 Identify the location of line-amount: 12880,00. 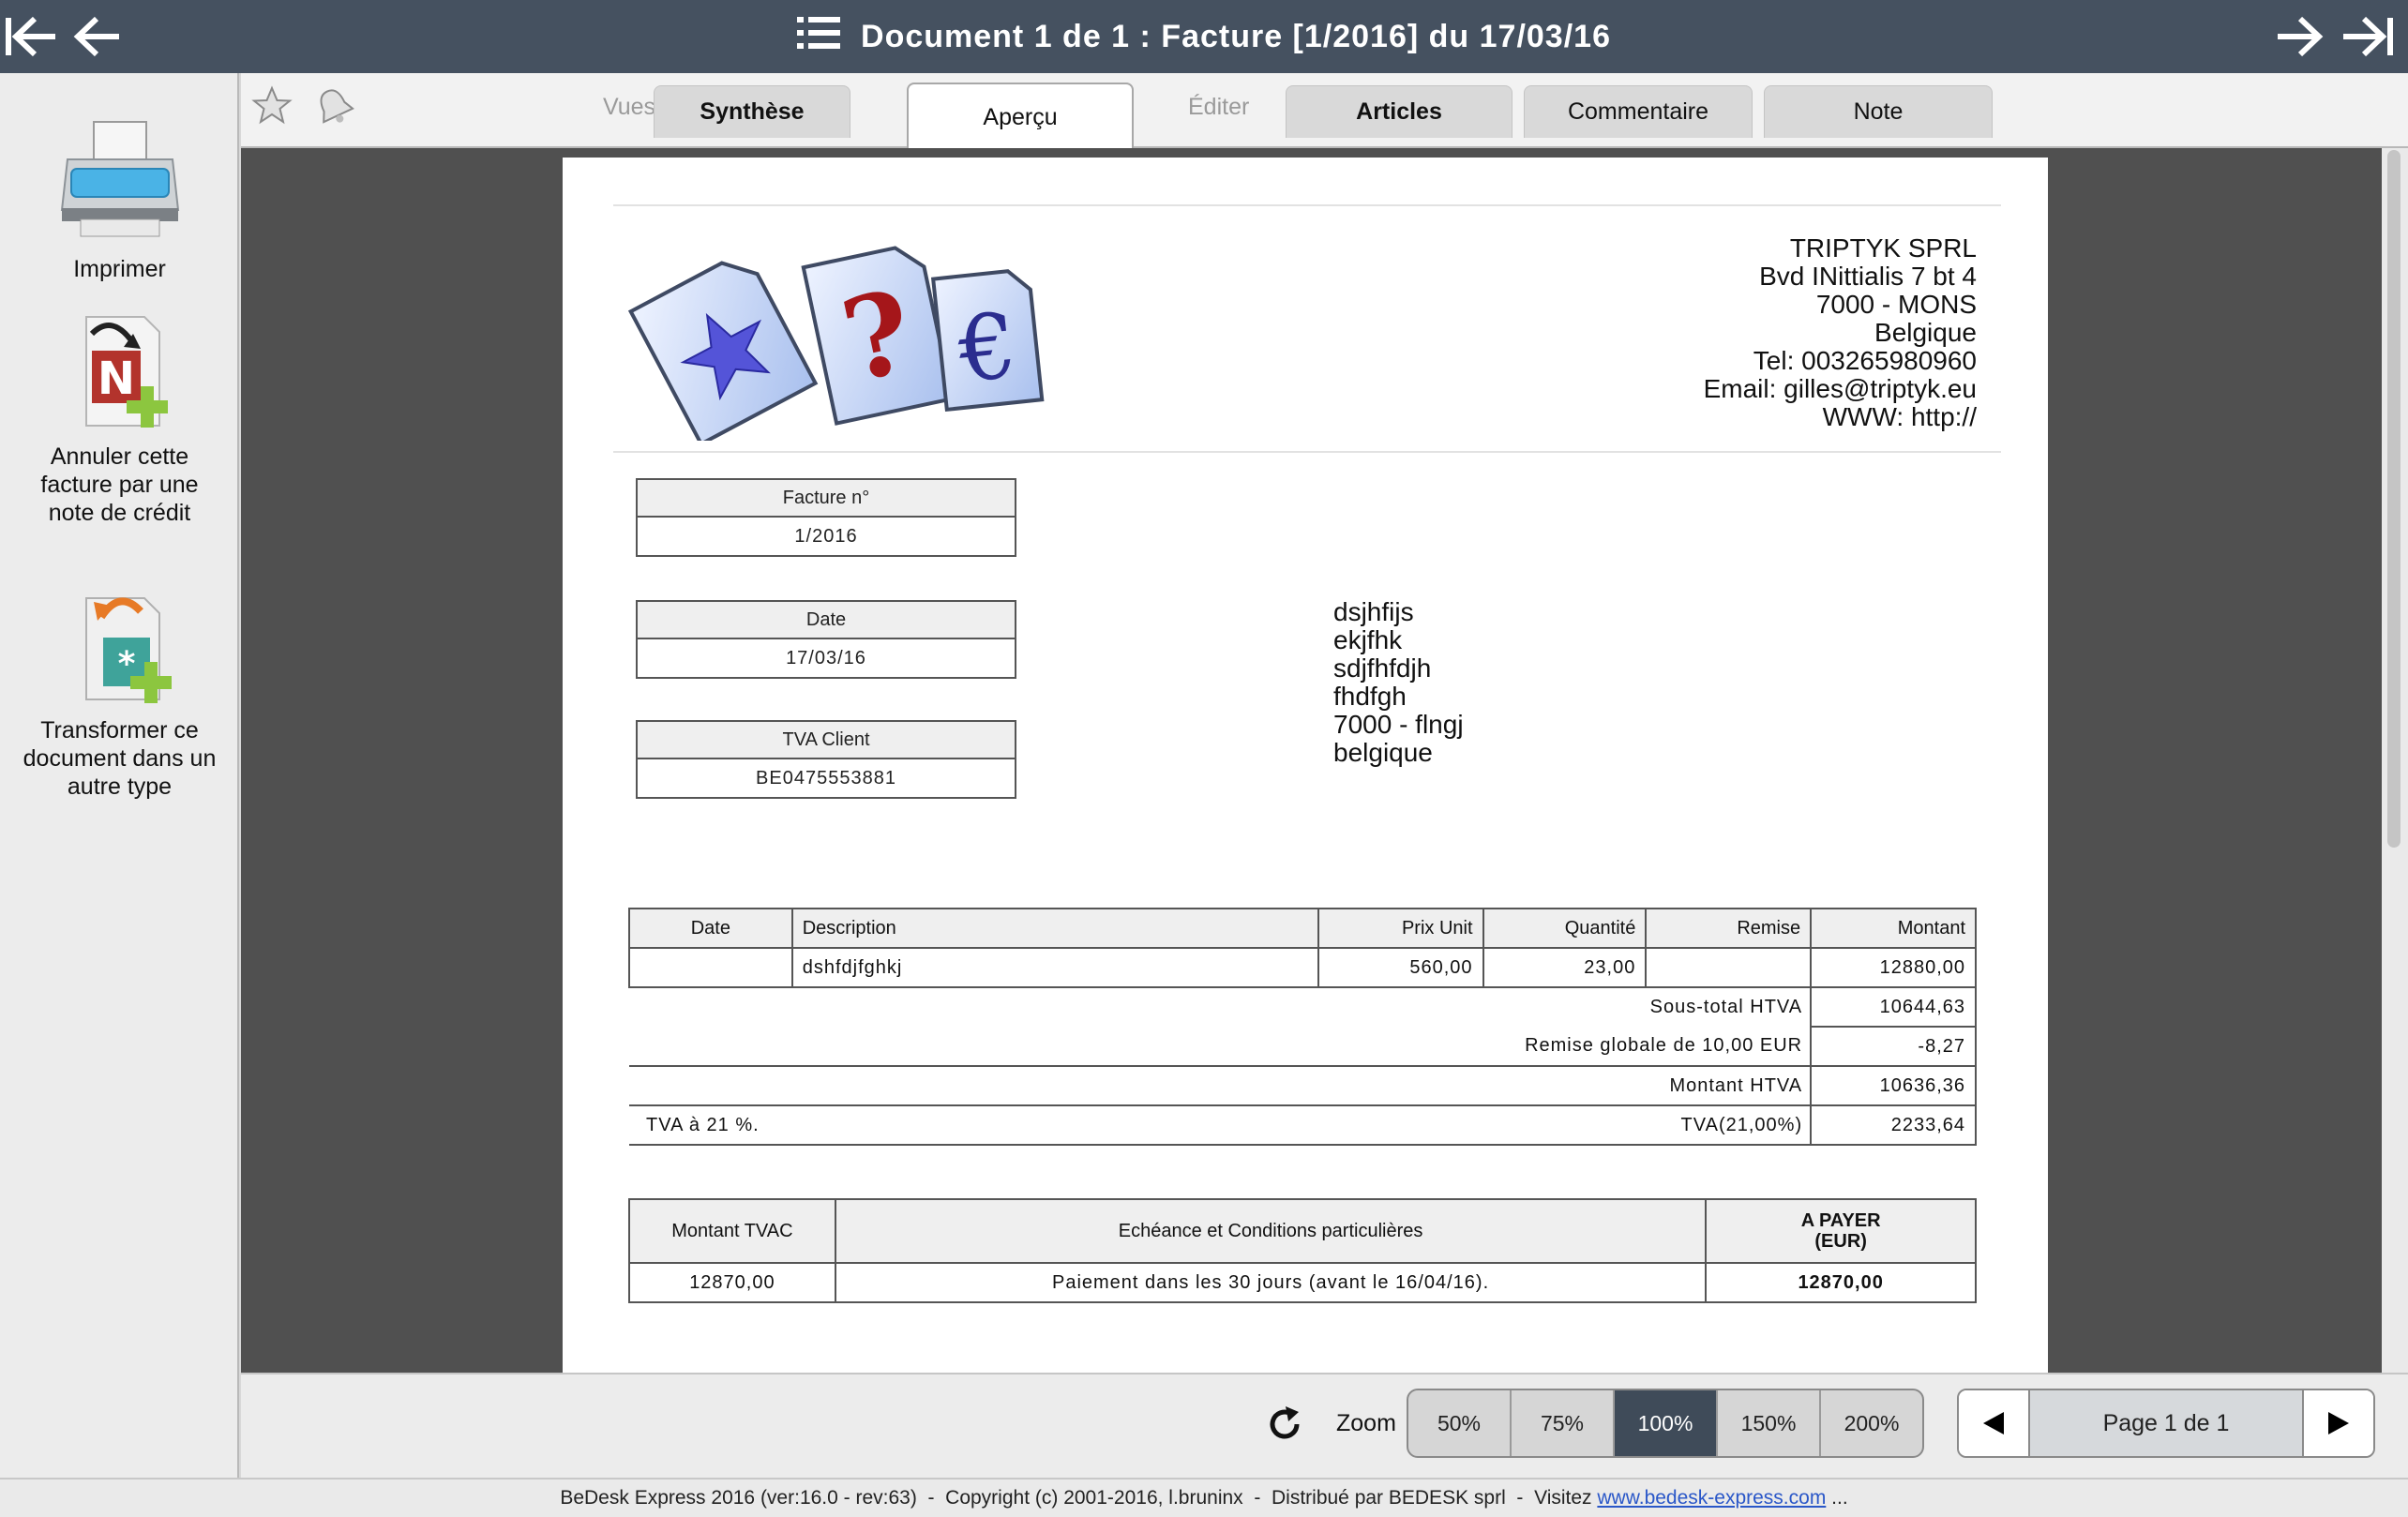
(1893, 967).